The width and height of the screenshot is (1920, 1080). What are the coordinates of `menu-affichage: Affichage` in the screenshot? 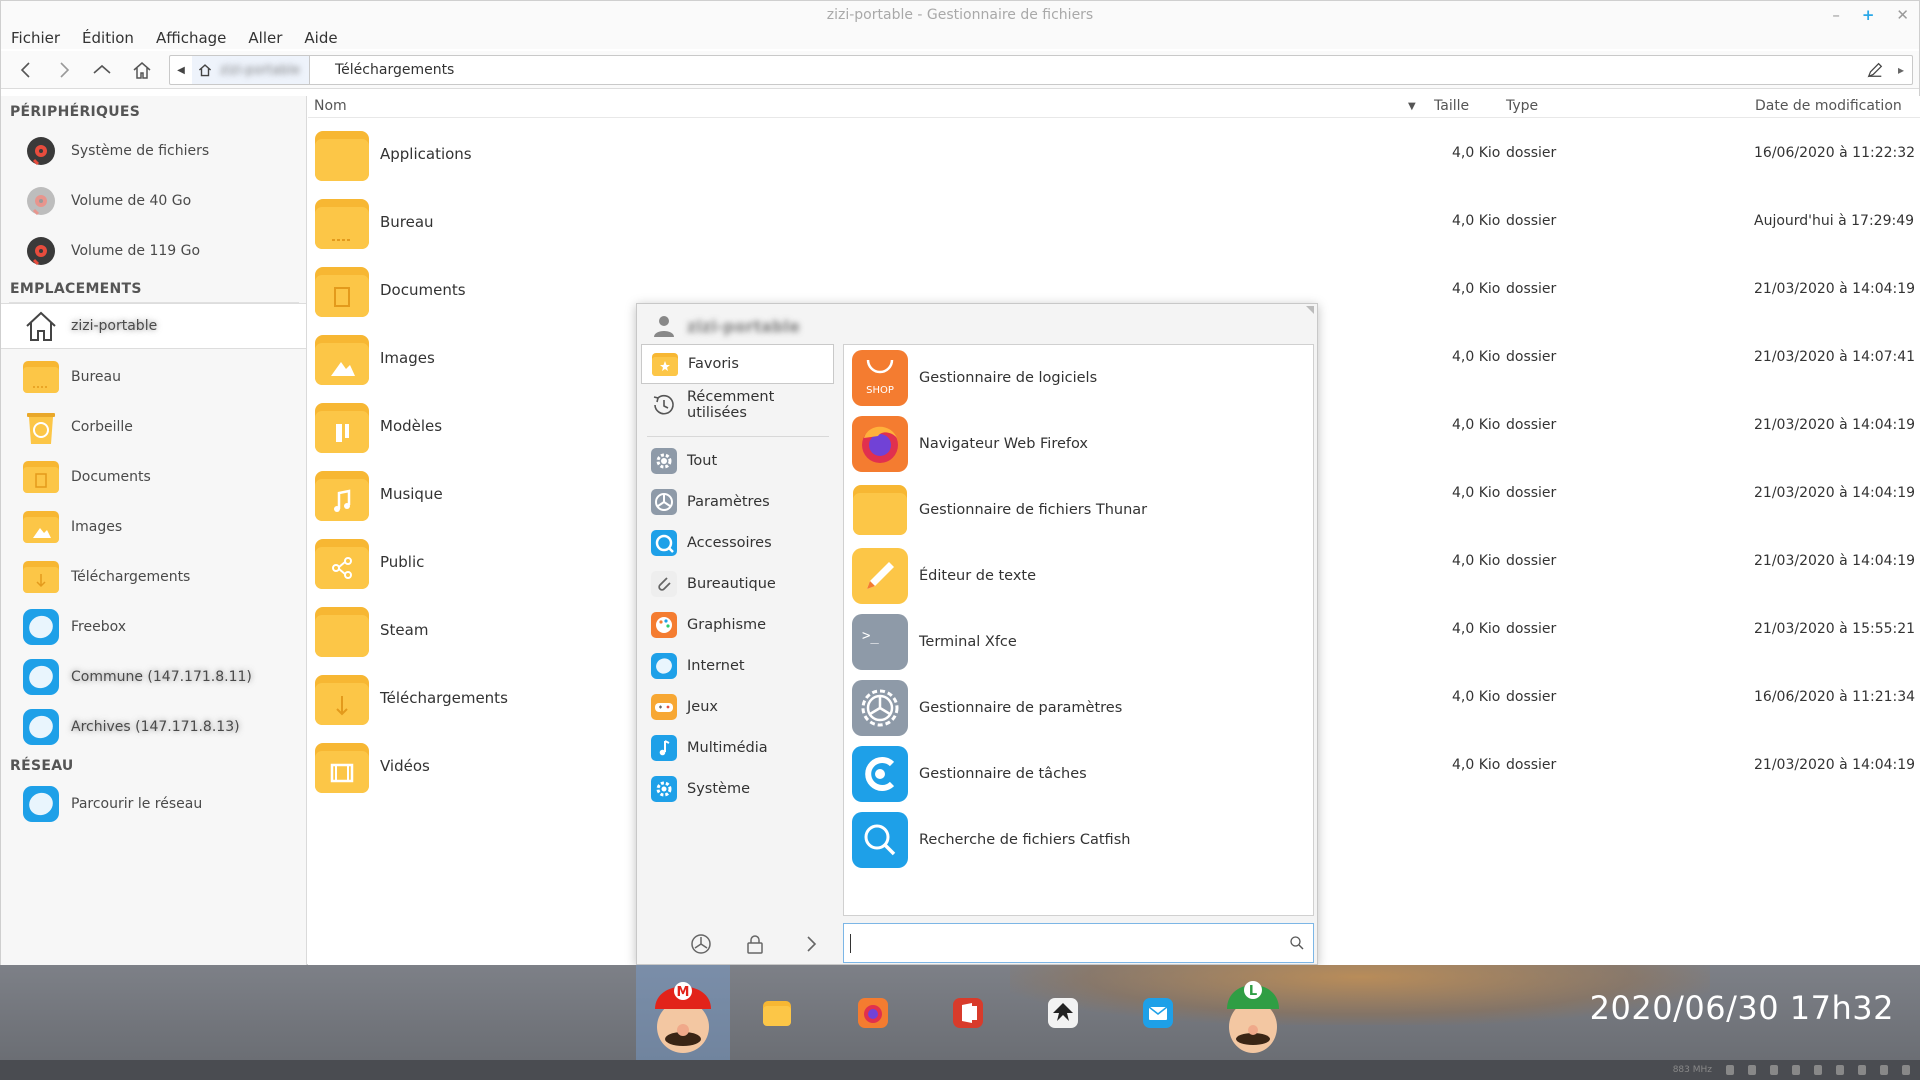 It's located at (191, 38).